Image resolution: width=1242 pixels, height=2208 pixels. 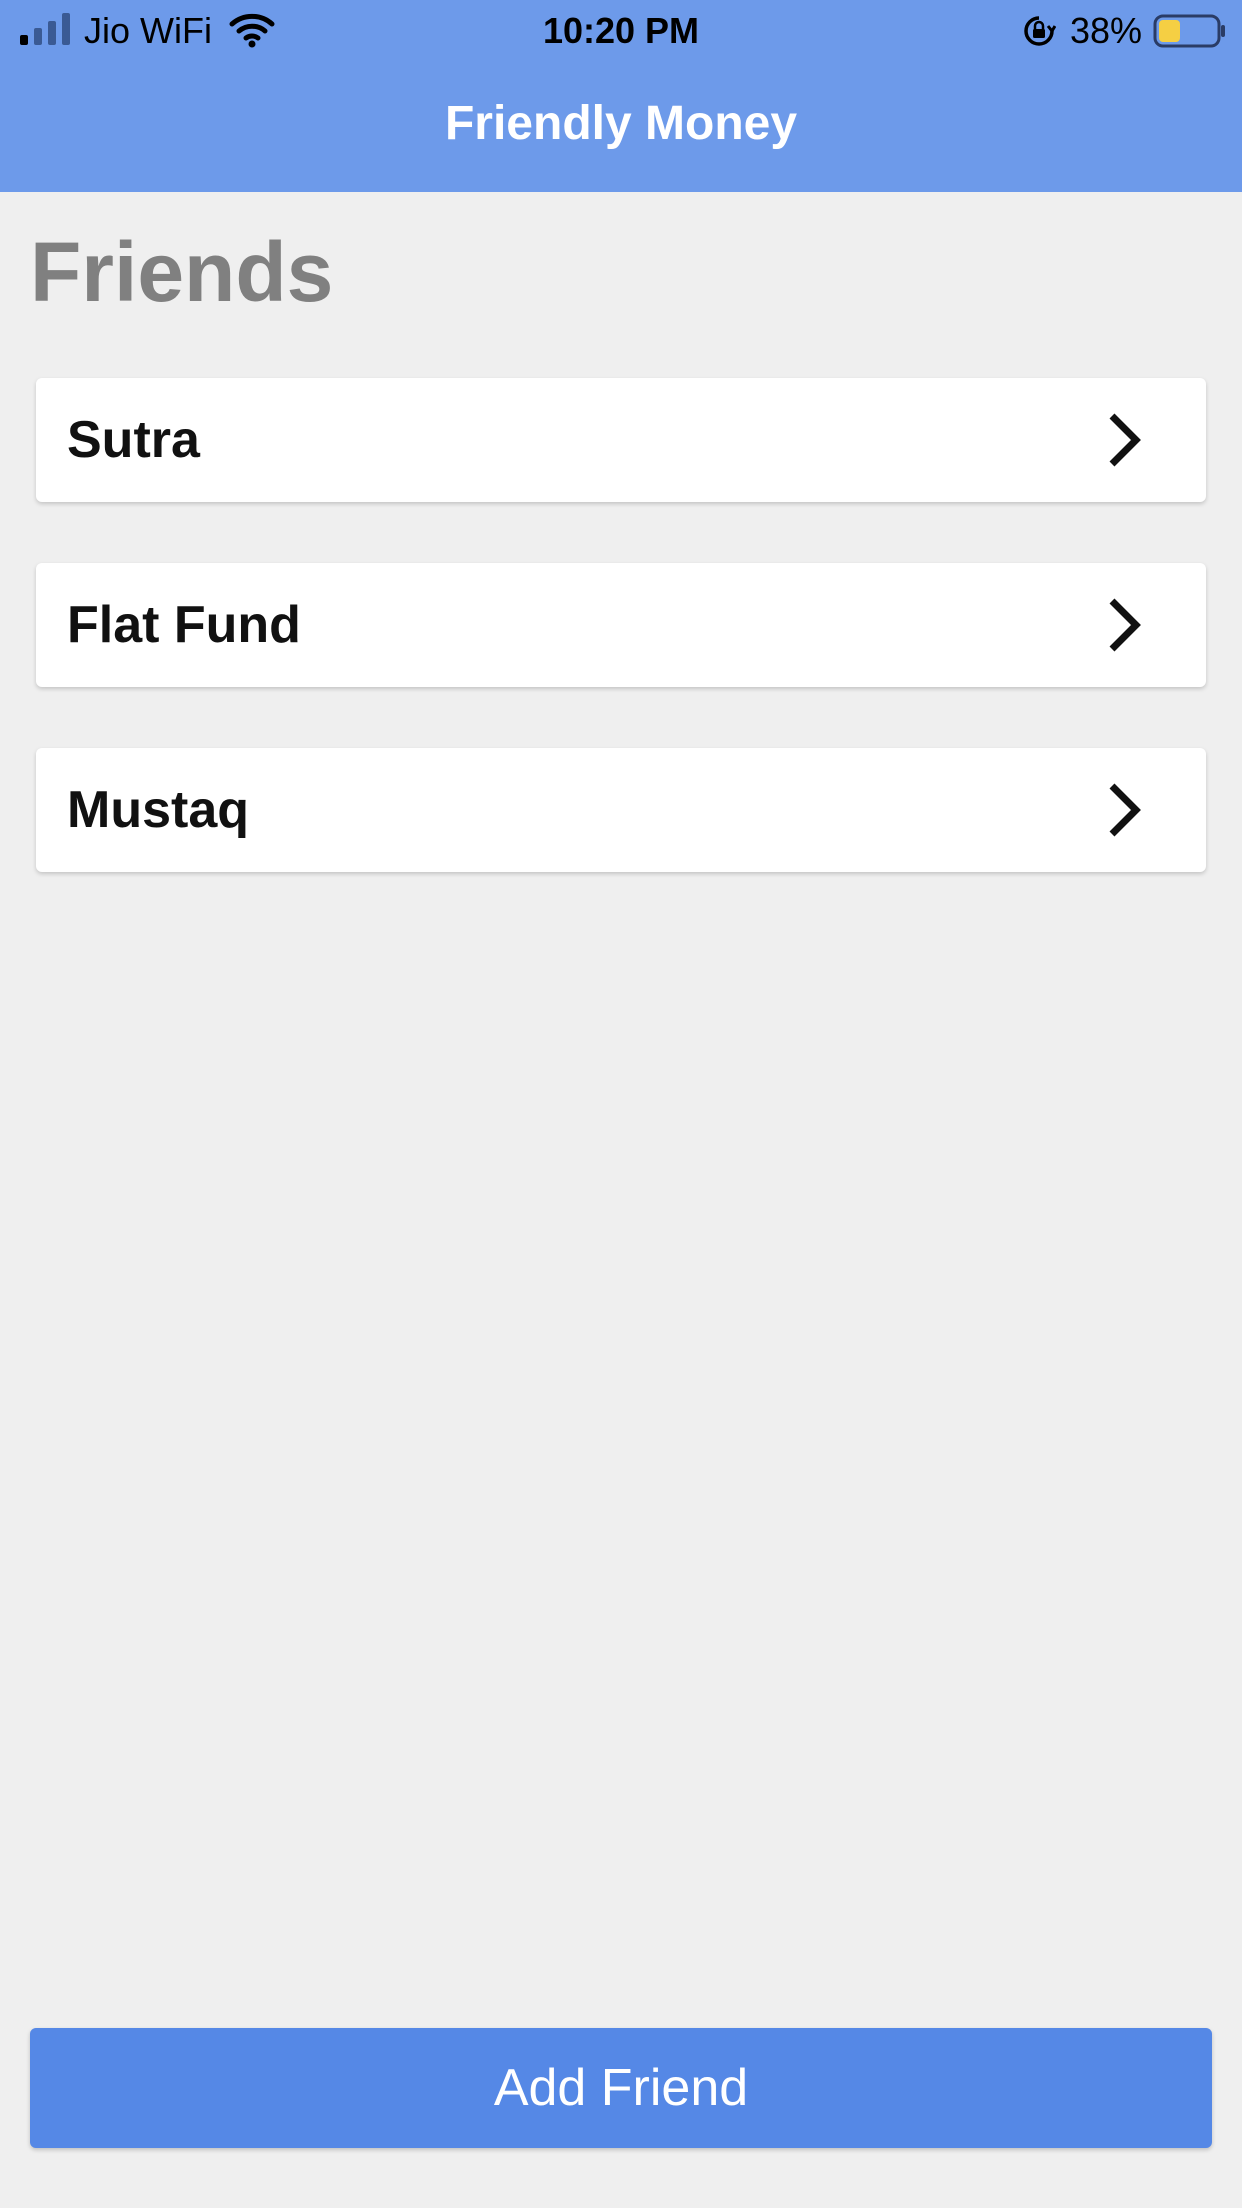 What do you see at coordinates (621, 31) in the screenshot?
I see `status-bar: Jio WiFi 10:20 PM 38%` at bounding box center [621, 31].